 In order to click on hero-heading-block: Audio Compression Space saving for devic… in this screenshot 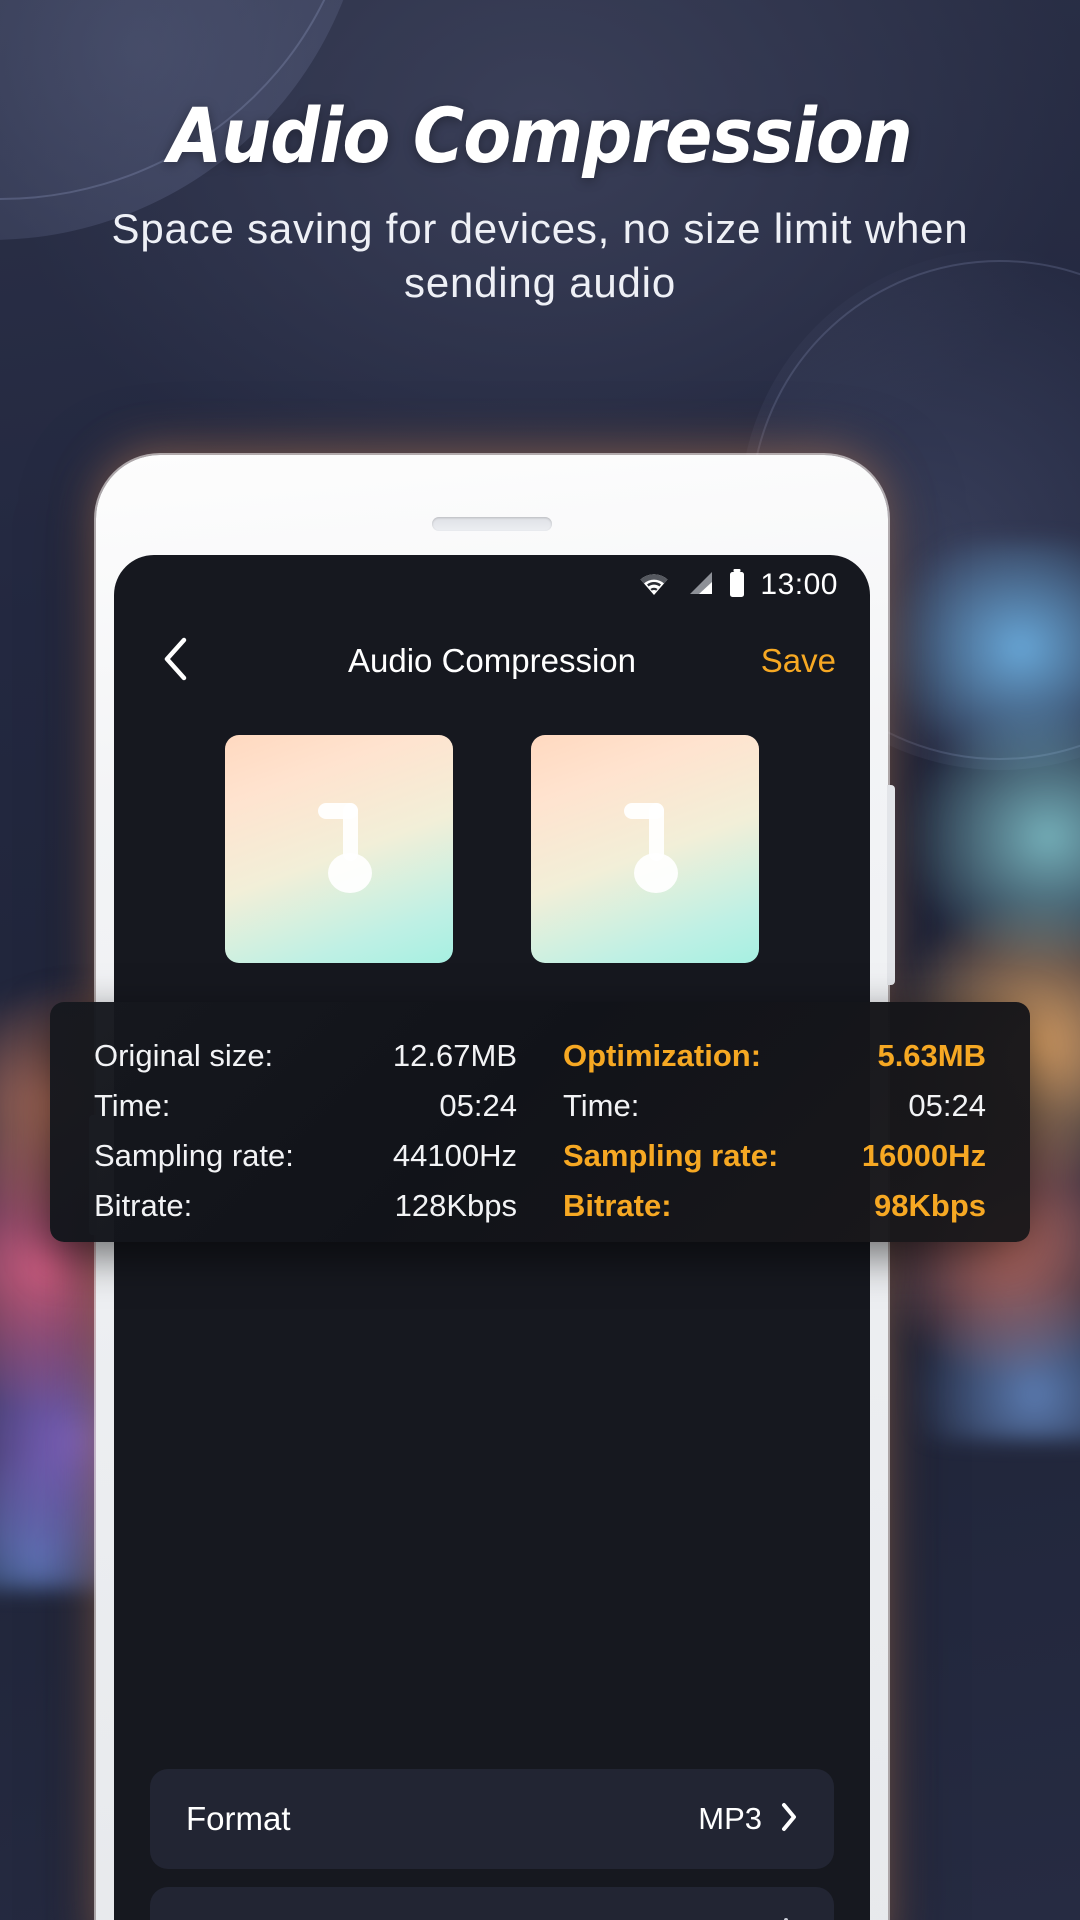, I will do `click(540, 202)`.